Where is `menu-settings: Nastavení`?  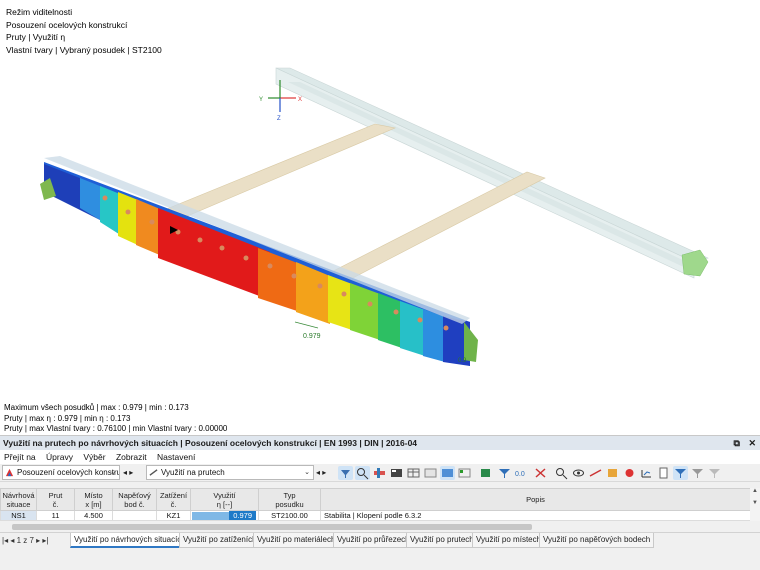 menu-settings: Nastavení is located at coordinates (176, 457).